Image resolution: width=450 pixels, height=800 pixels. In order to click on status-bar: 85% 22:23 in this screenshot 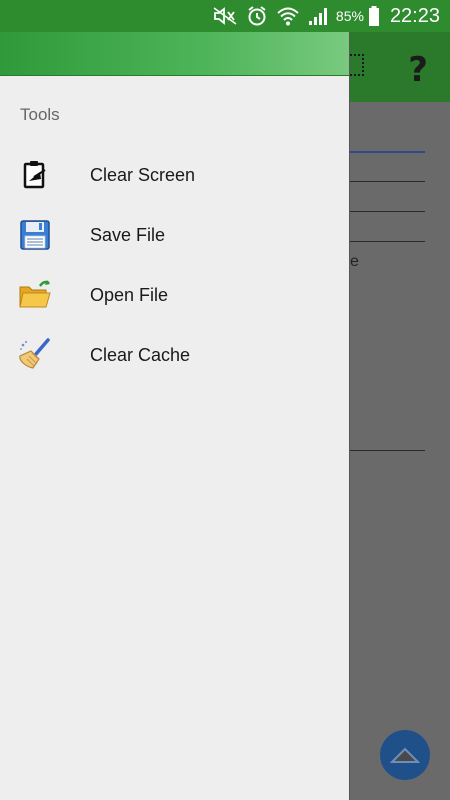, I will do `click(225, 16)`.